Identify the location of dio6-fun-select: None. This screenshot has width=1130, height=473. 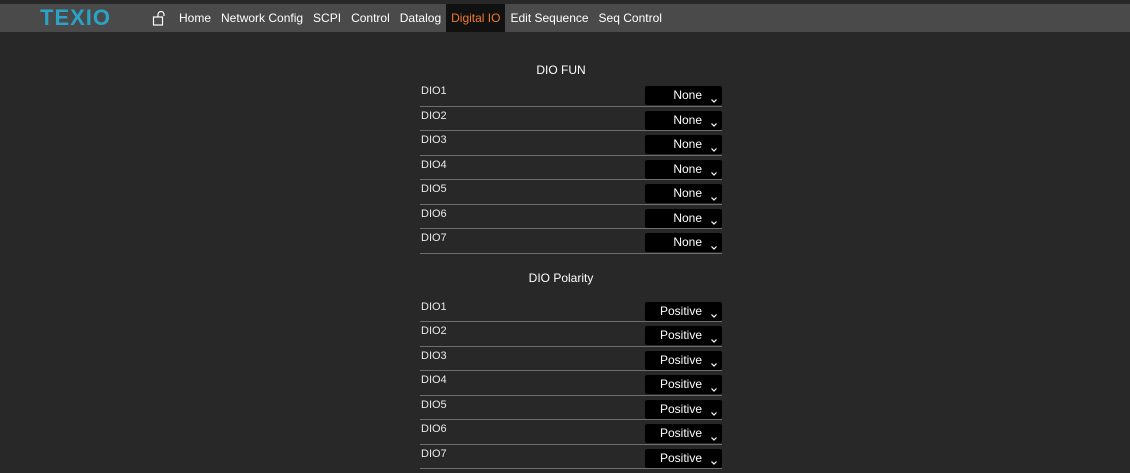
(683, 218).